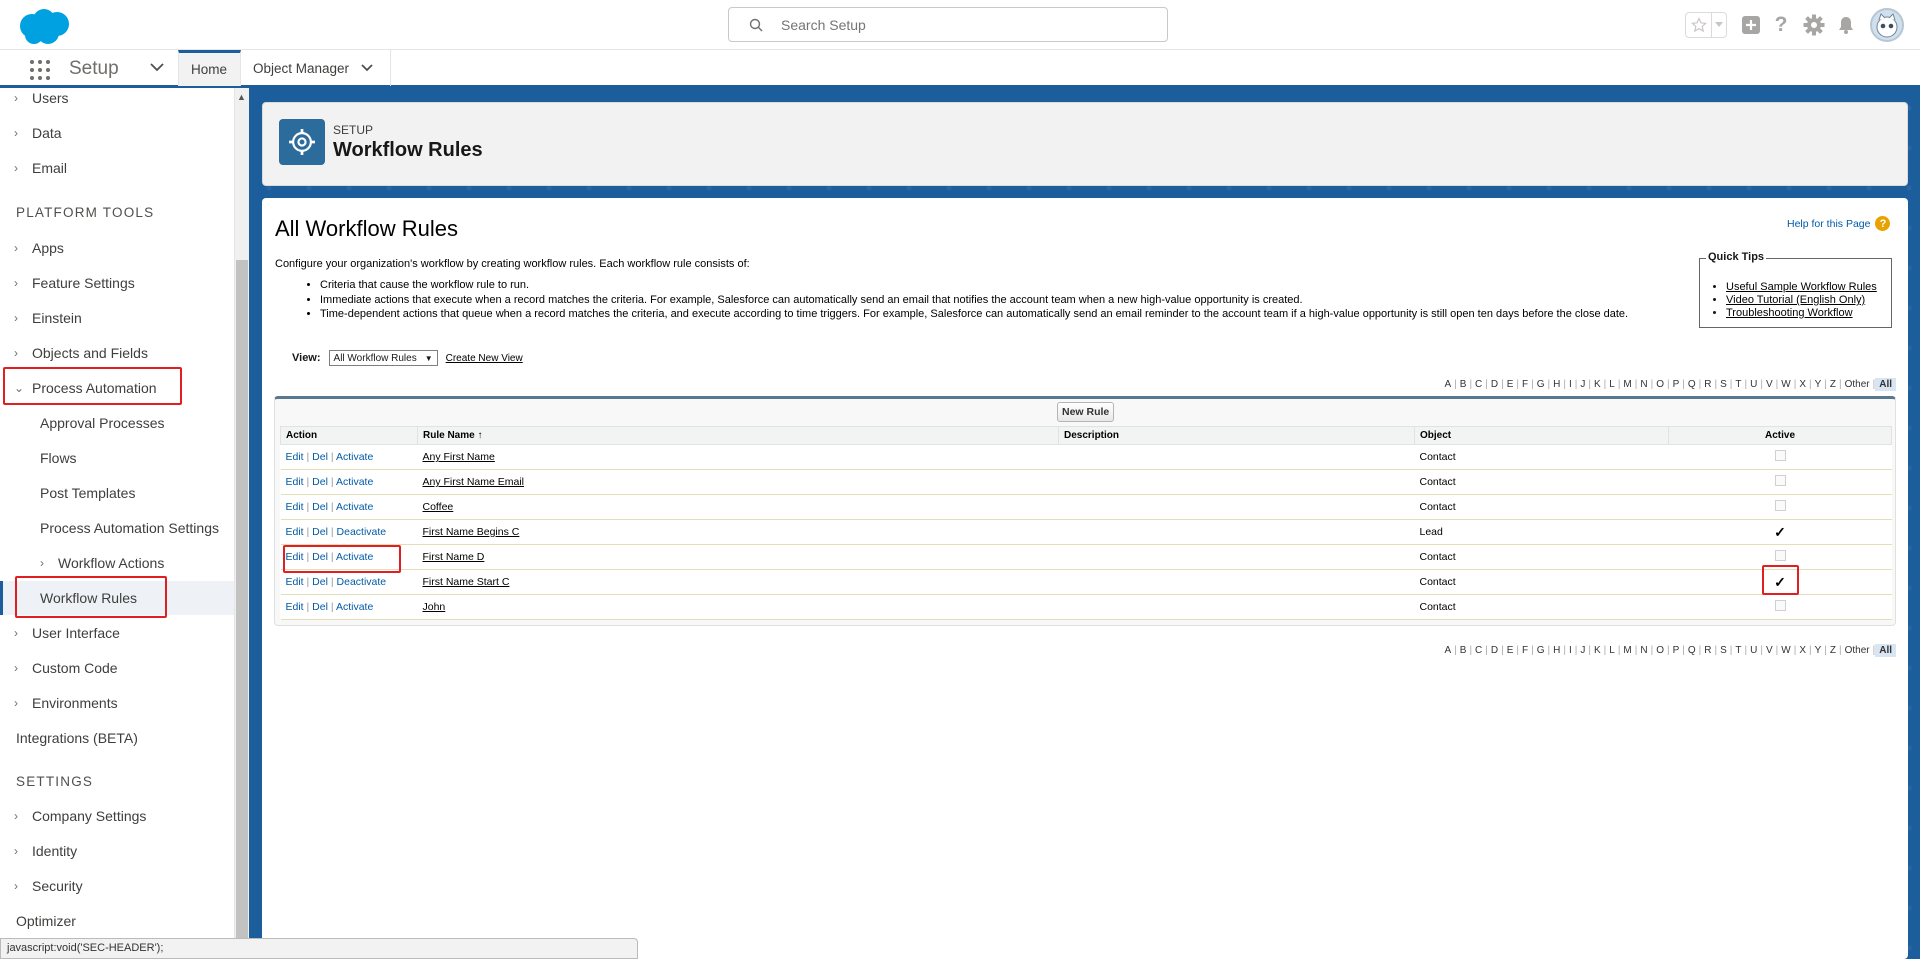  What do you see at coordinates (1738, 650) in the screenshot?
I see `alphabet-filter-letter: T` at bounding box center [1738, 650].